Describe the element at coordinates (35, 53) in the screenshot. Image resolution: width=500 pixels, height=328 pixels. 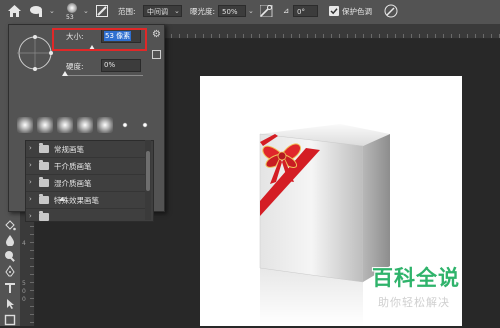
I see `brush-angle-roundness-widget` at that location.